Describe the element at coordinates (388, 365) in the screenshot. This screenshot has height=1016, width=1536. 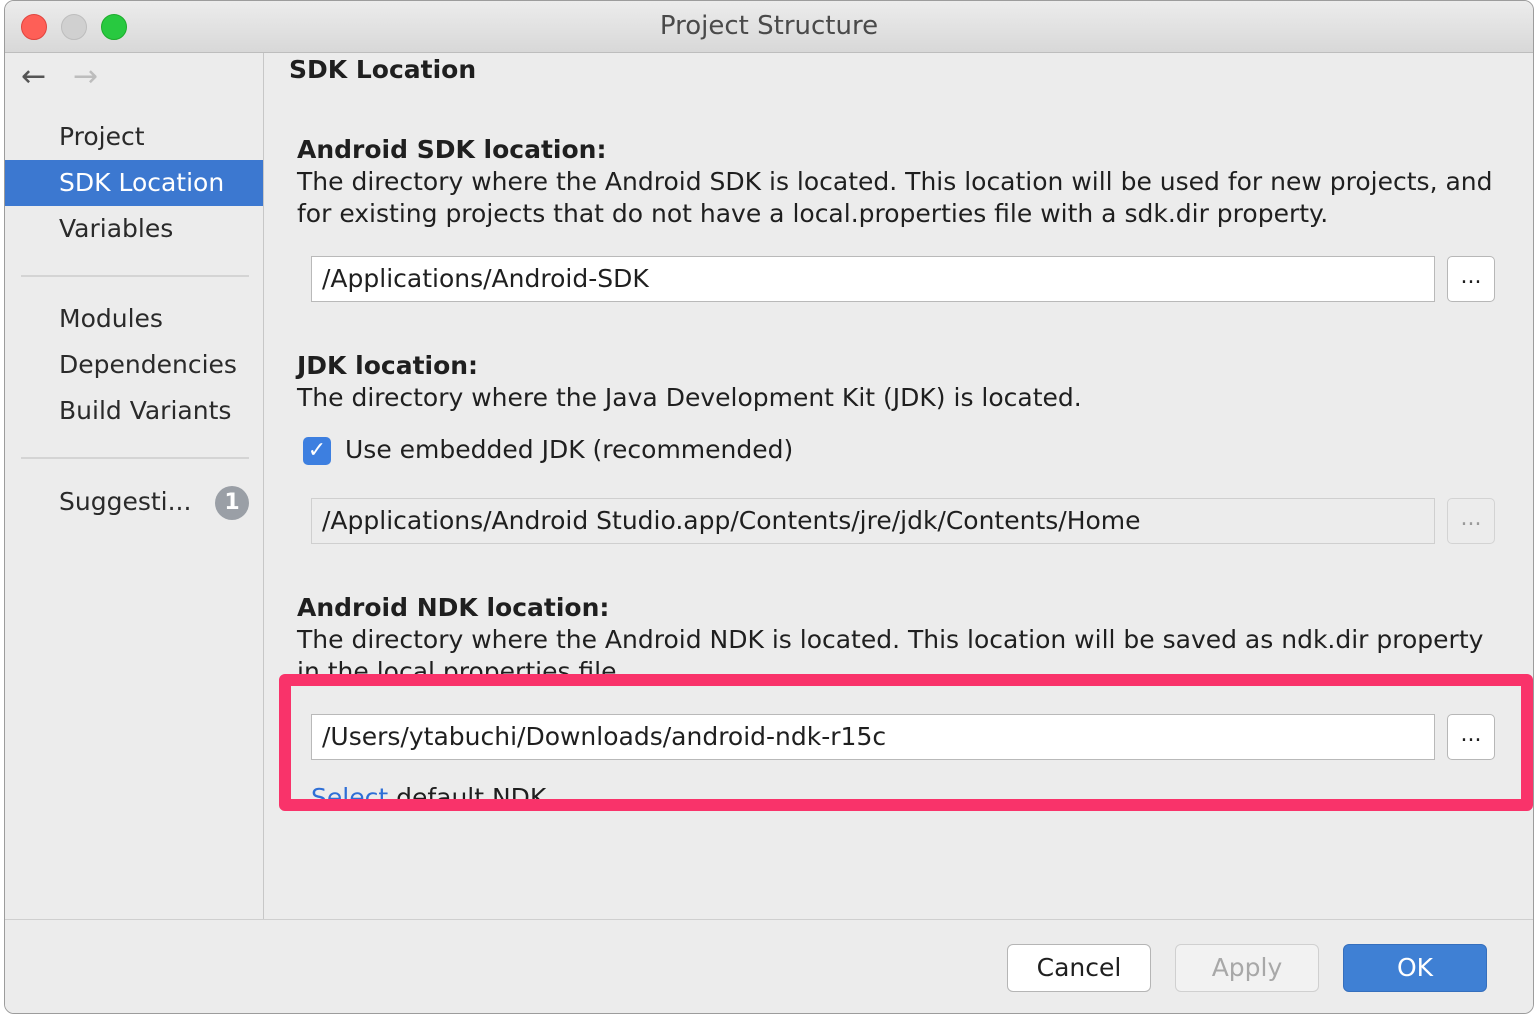
I see `jdk-location-heading: JDK location:` at that location.